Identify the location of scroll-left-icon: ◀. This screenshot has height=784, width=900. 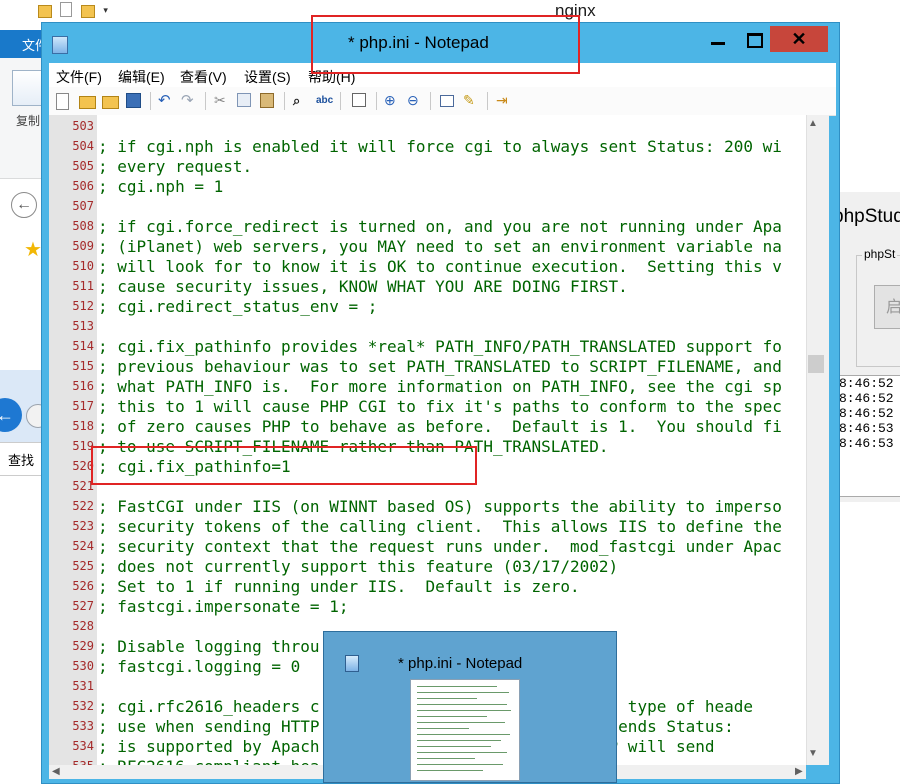
(56, 771).